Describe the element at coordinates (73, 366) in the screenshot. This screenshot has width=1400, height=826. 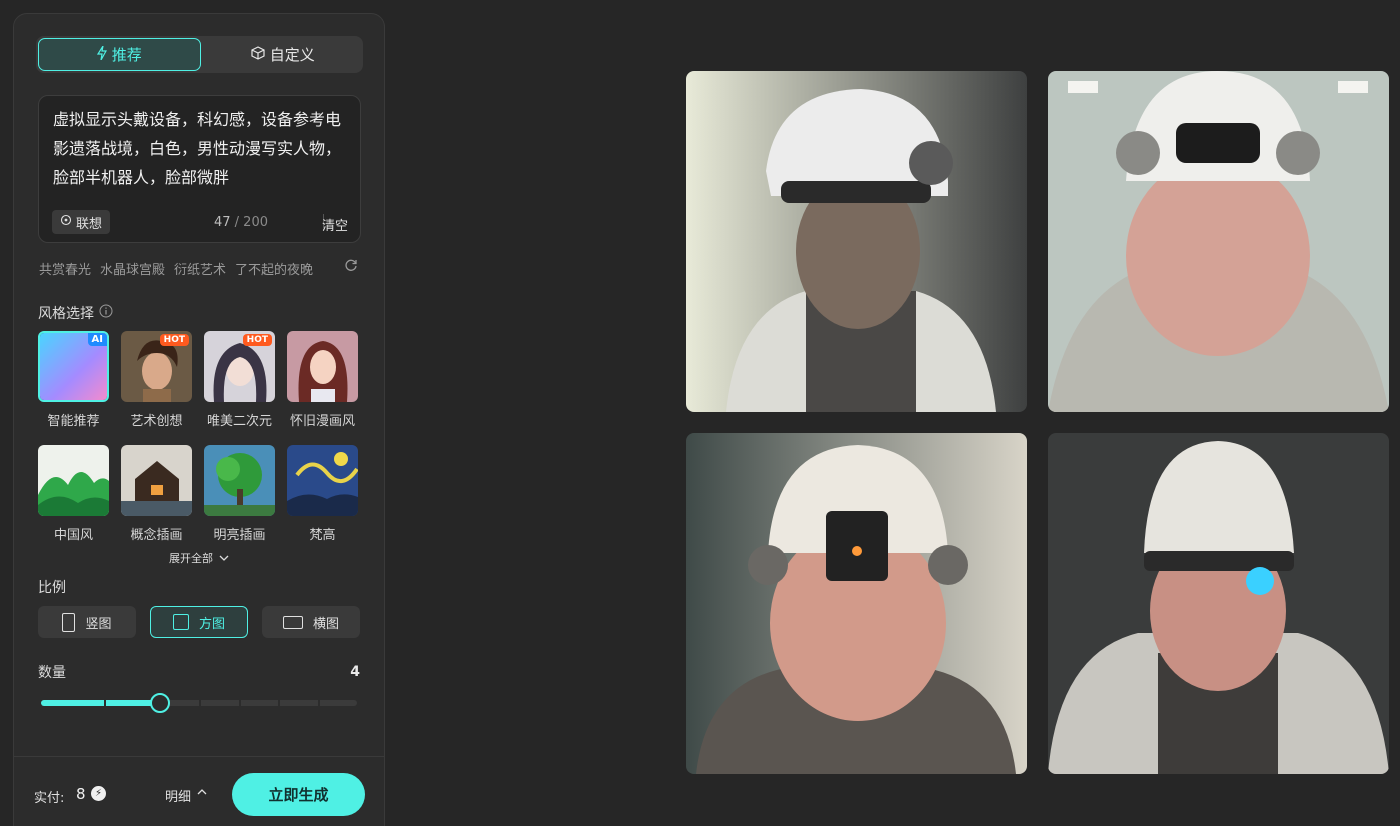
I see `style-thumb: AI` at that location.